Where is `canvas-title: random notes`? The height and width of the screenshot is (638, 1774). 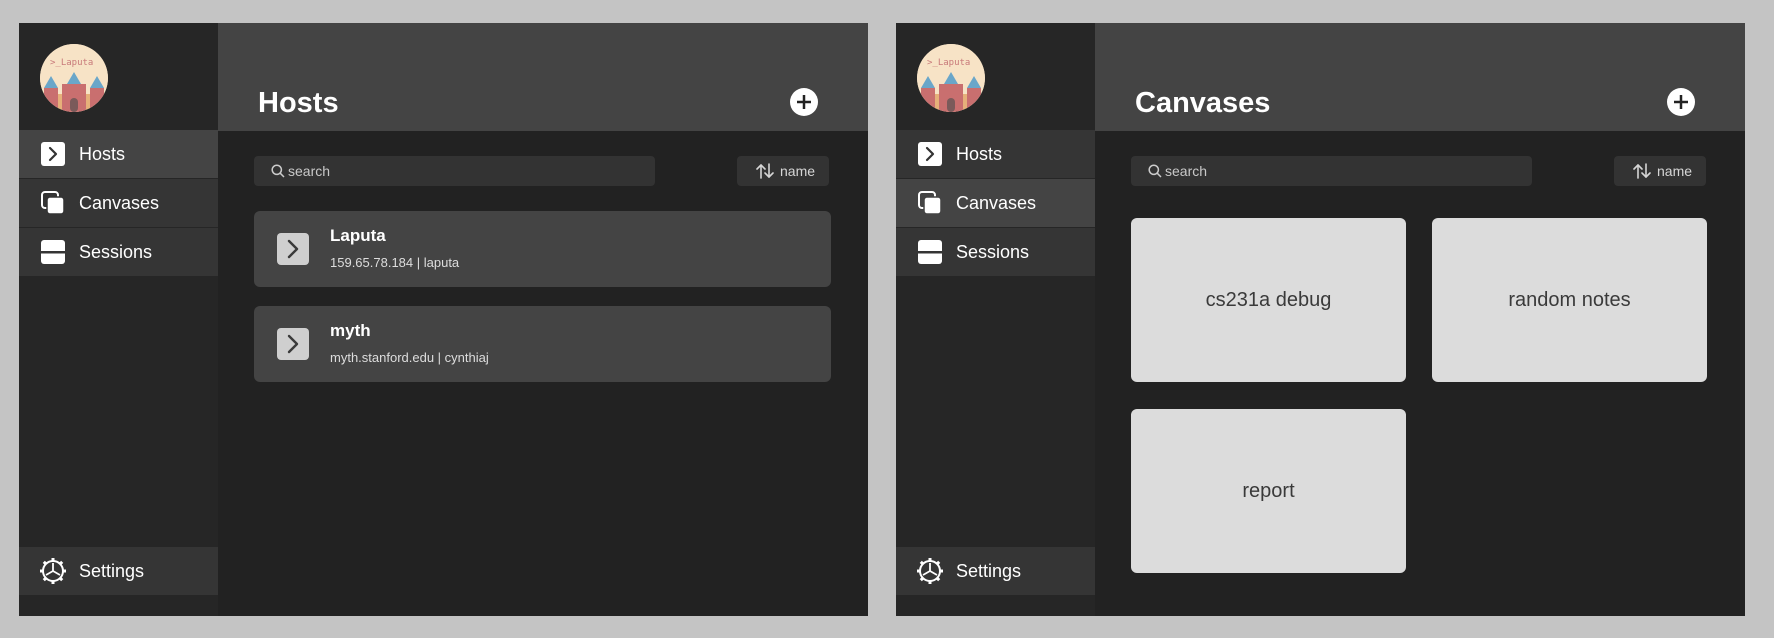
canvas-title: random notes is located at coordinates (1569, 299).